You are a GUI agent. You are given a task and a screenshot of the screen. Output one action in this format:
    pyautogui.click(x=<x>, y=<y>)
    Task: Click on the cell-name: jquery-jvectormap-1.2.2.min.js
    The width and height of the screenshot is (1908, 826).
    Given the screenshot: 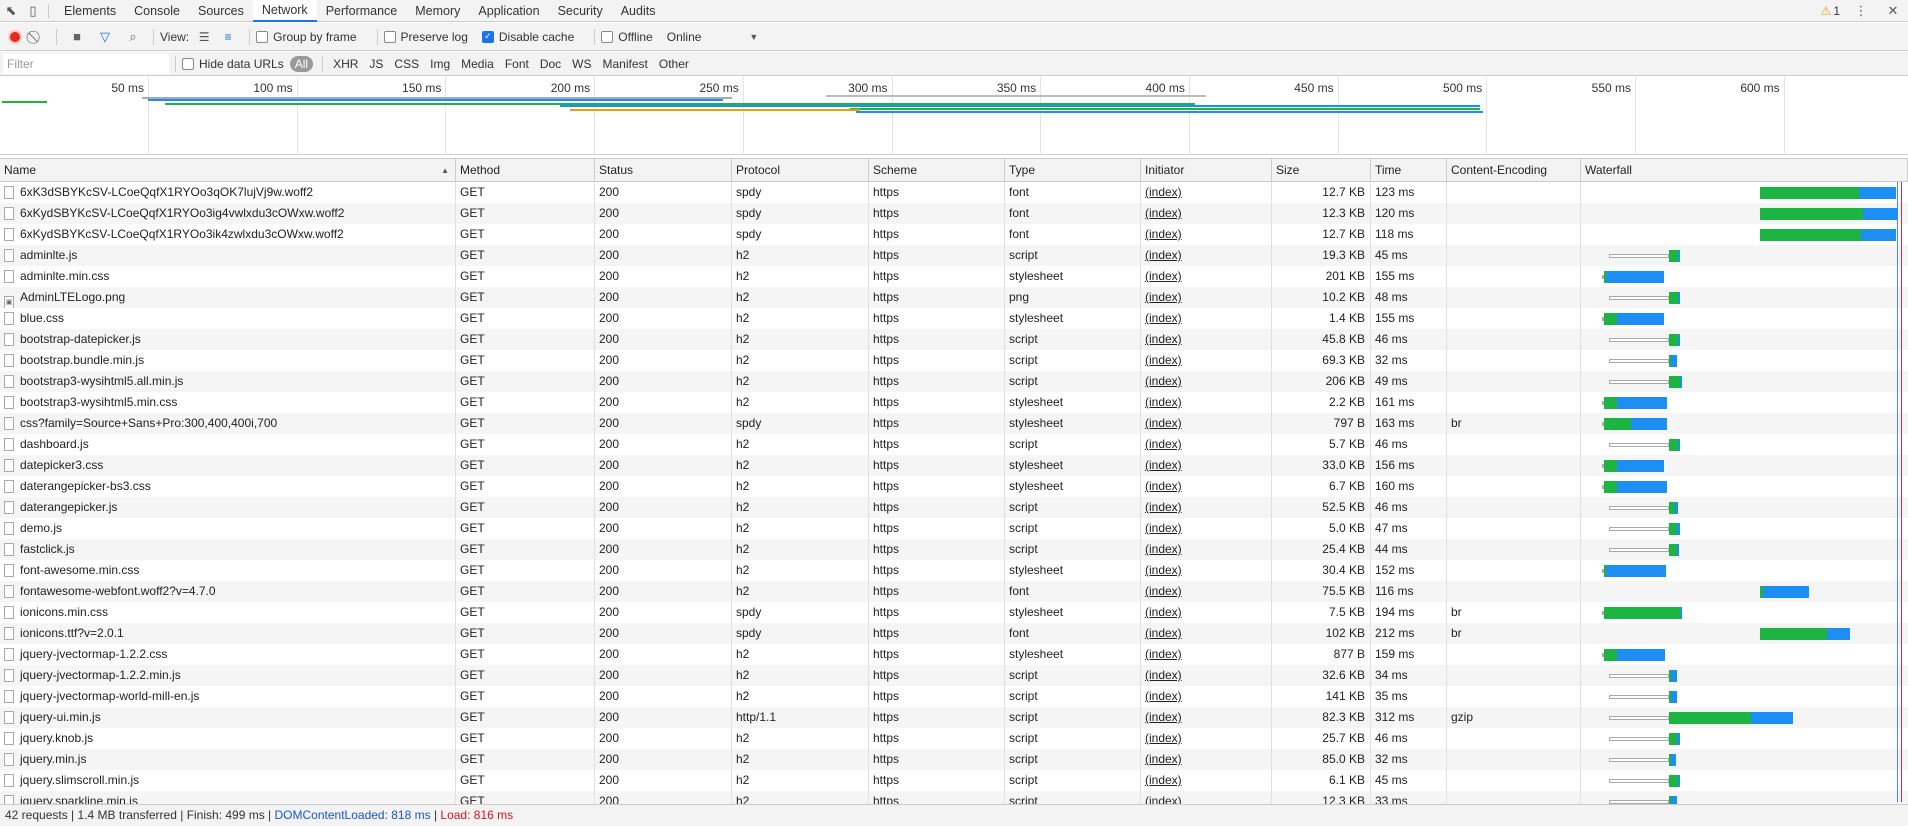 What is the action you would take?
    pyautogui.click(x=228, y=675)
    